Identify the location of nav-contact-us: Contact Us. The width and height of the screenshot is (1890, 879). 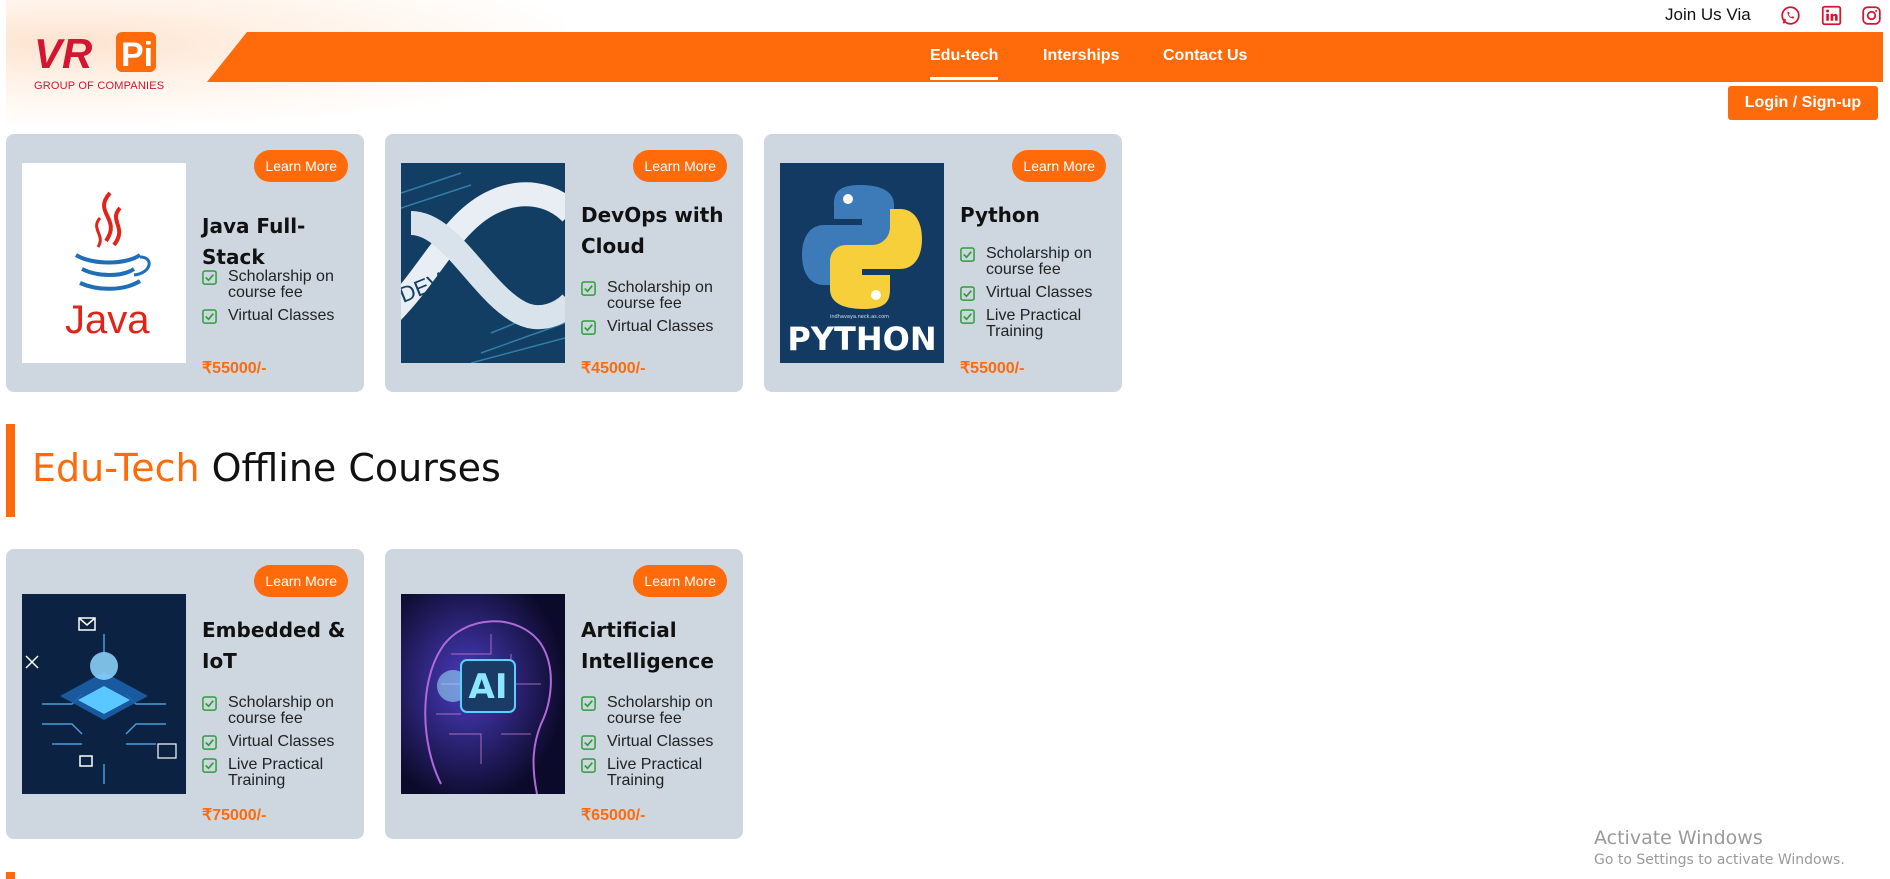
(1205, 57).